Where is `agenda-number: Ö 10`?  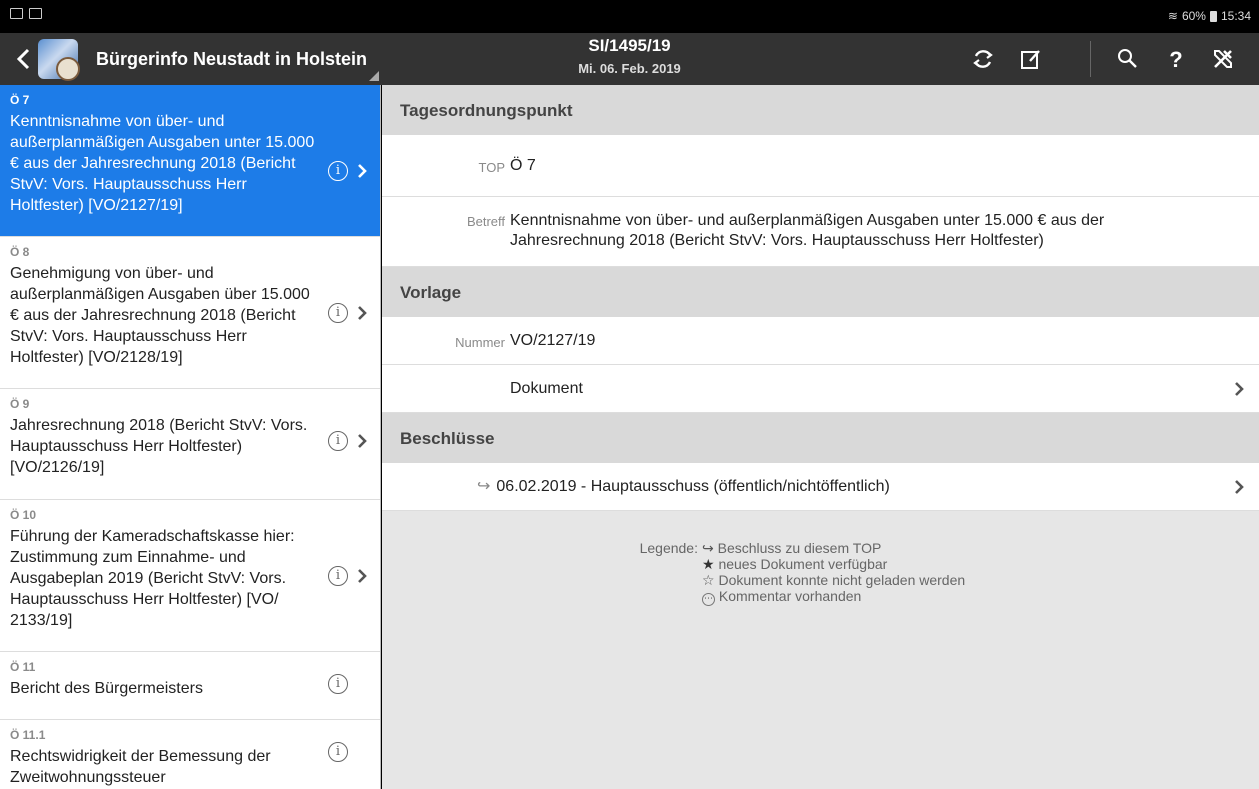
agenda-number: Ö 10 is located at coordinates (23, 515).